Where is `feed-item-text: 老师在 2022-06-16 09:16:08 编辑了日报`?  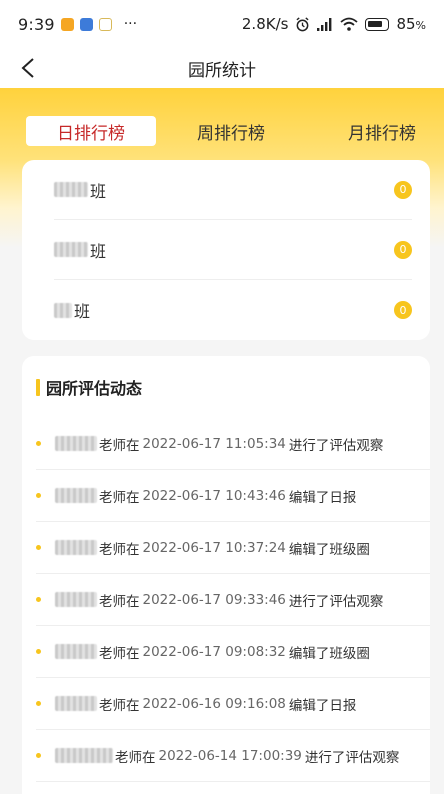
feed-item-text: 老师在 2022-06-16 09:16:08 编辑了日报 is located at coordinates (205, 704).